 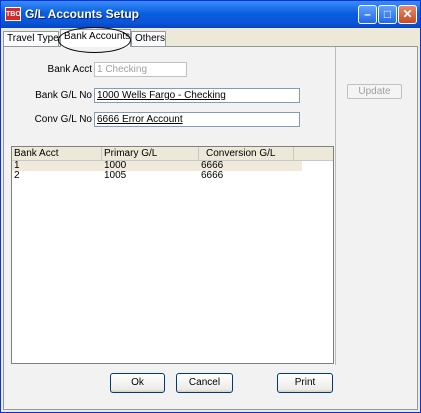 I want to click on ok-button: Ok, so click(x=137, y=383).